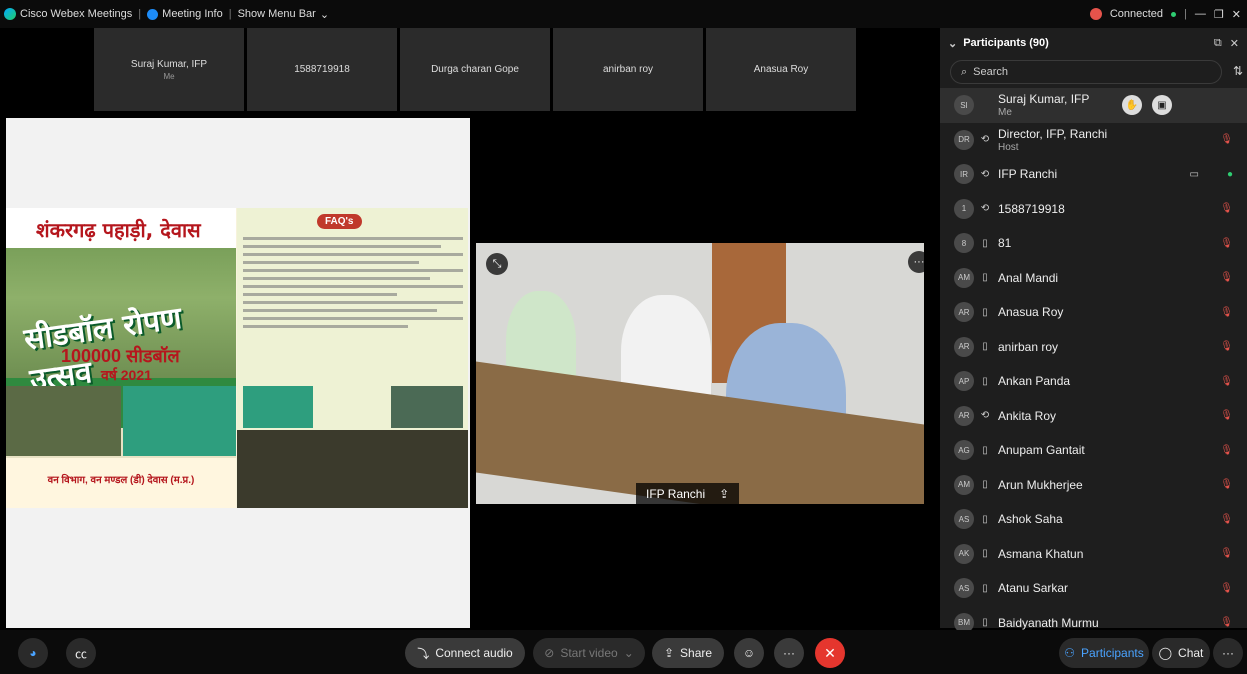 This screenshot has width=1247, height=674. What do you see at coordinates (700, 373) in the screenshot?
I see `active-speaker-video: ⤡ ··· IFP Ranchi ⇪` at bounding box center [700, 373].